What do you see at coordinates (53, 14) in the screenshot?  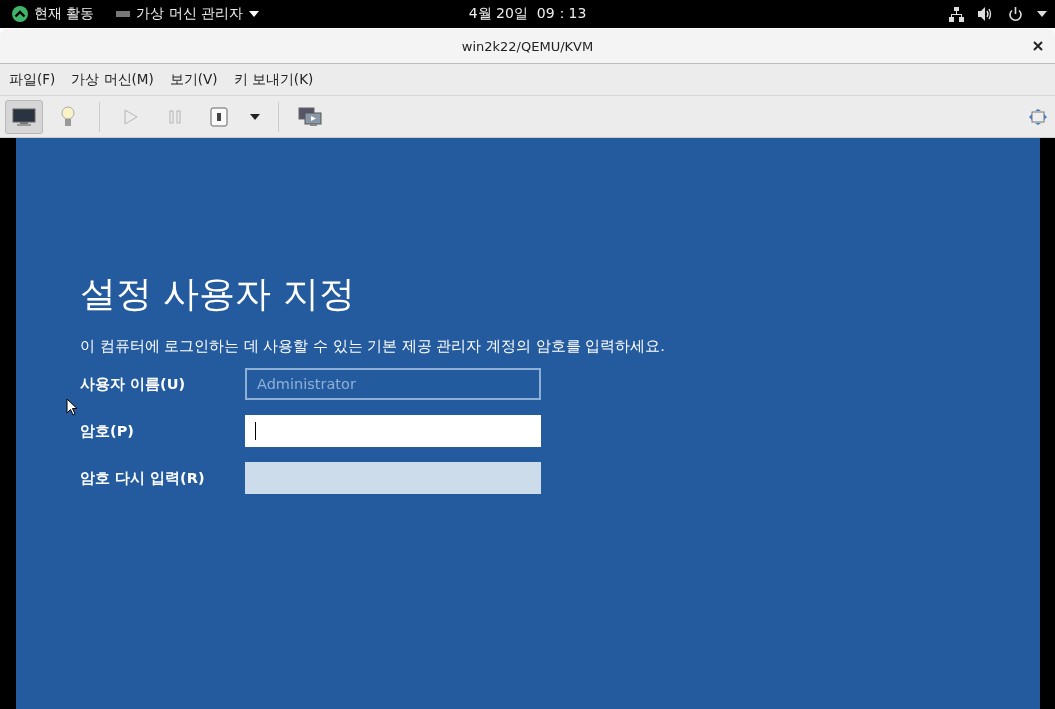 I see `activities-button: 현재 활동` at bounding box center [53, 14].